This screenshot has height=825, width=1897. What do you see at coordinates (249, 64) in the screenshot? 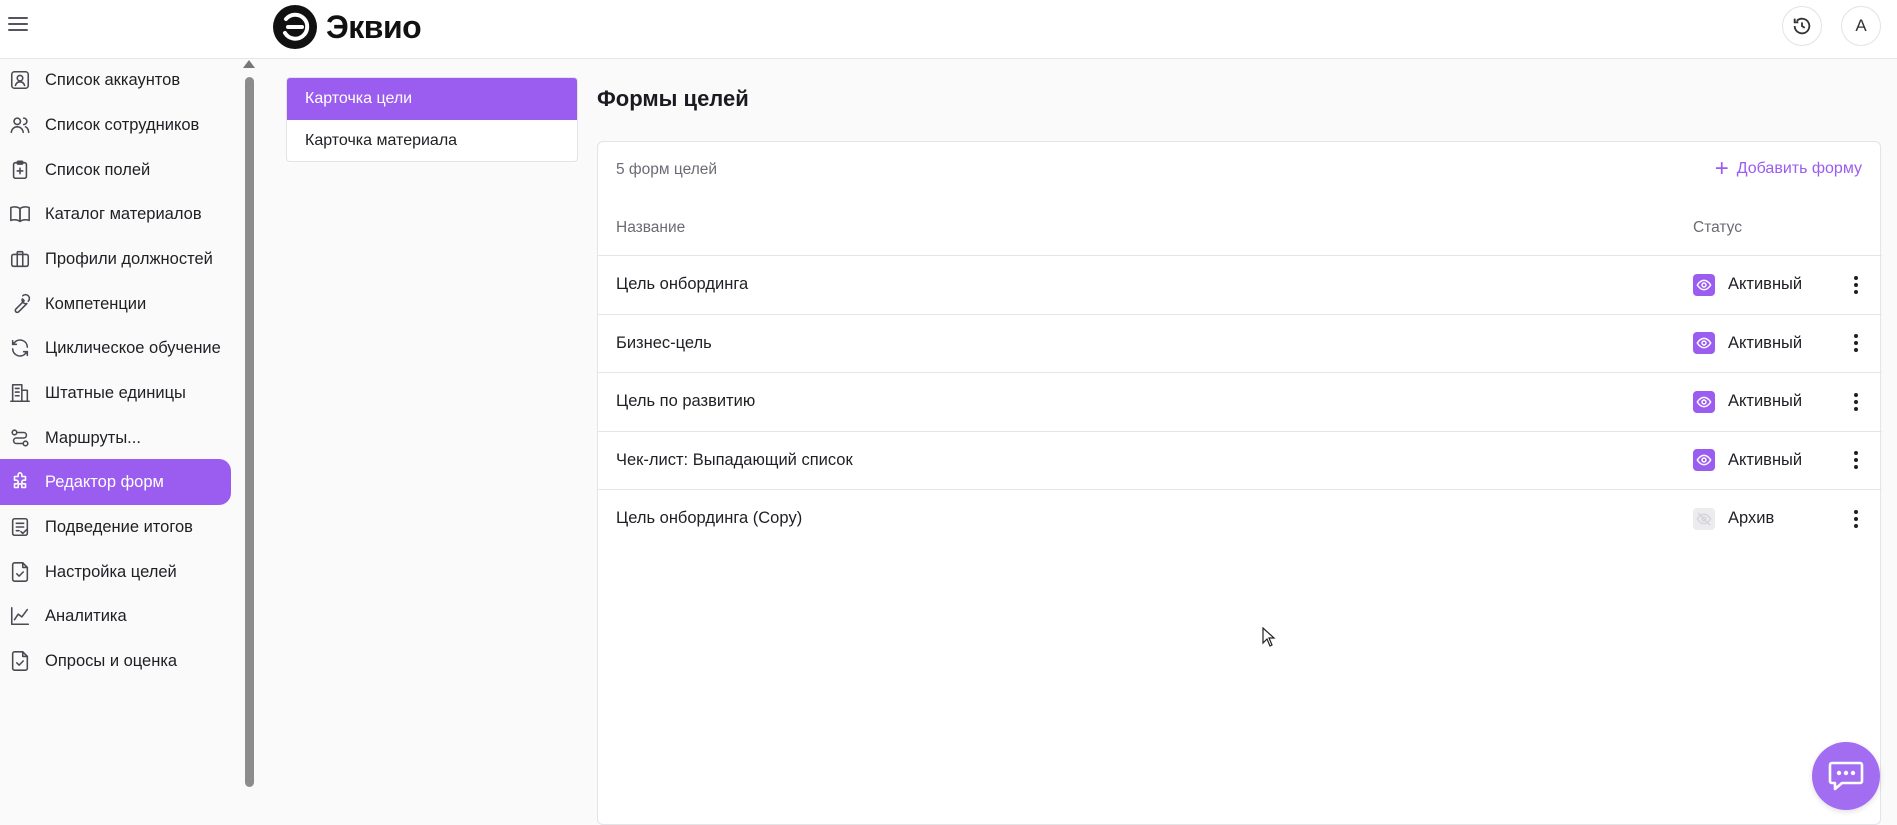
I see `scroll-up-arrow` at bounding box center [249, 64].